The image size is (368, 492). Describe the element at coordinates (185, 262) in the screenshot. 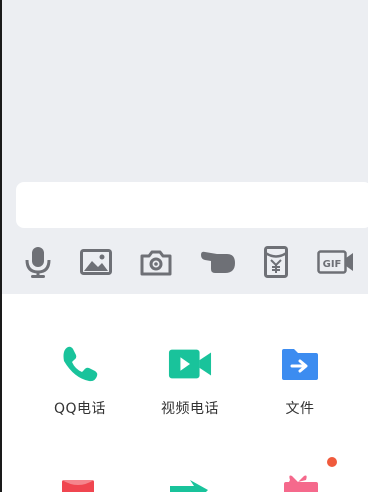

I see `chat-toolbar: GIF` at that location.